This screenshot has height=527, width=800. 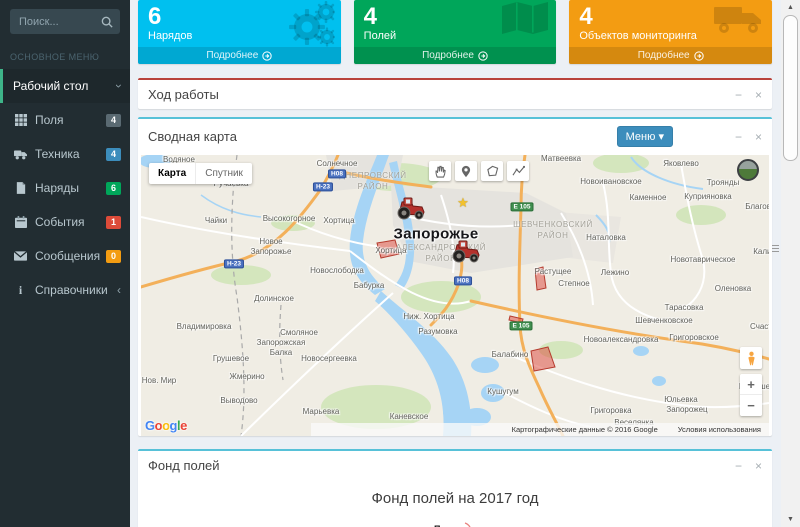 I want to click on map-town-label: Высокогорное, so click(x=289, y=219).